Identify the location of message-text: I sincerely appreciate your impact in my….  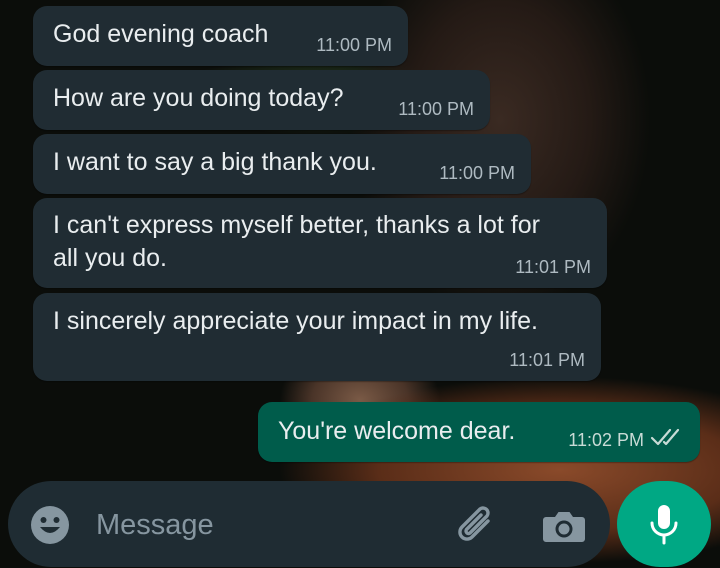
(295, 321).